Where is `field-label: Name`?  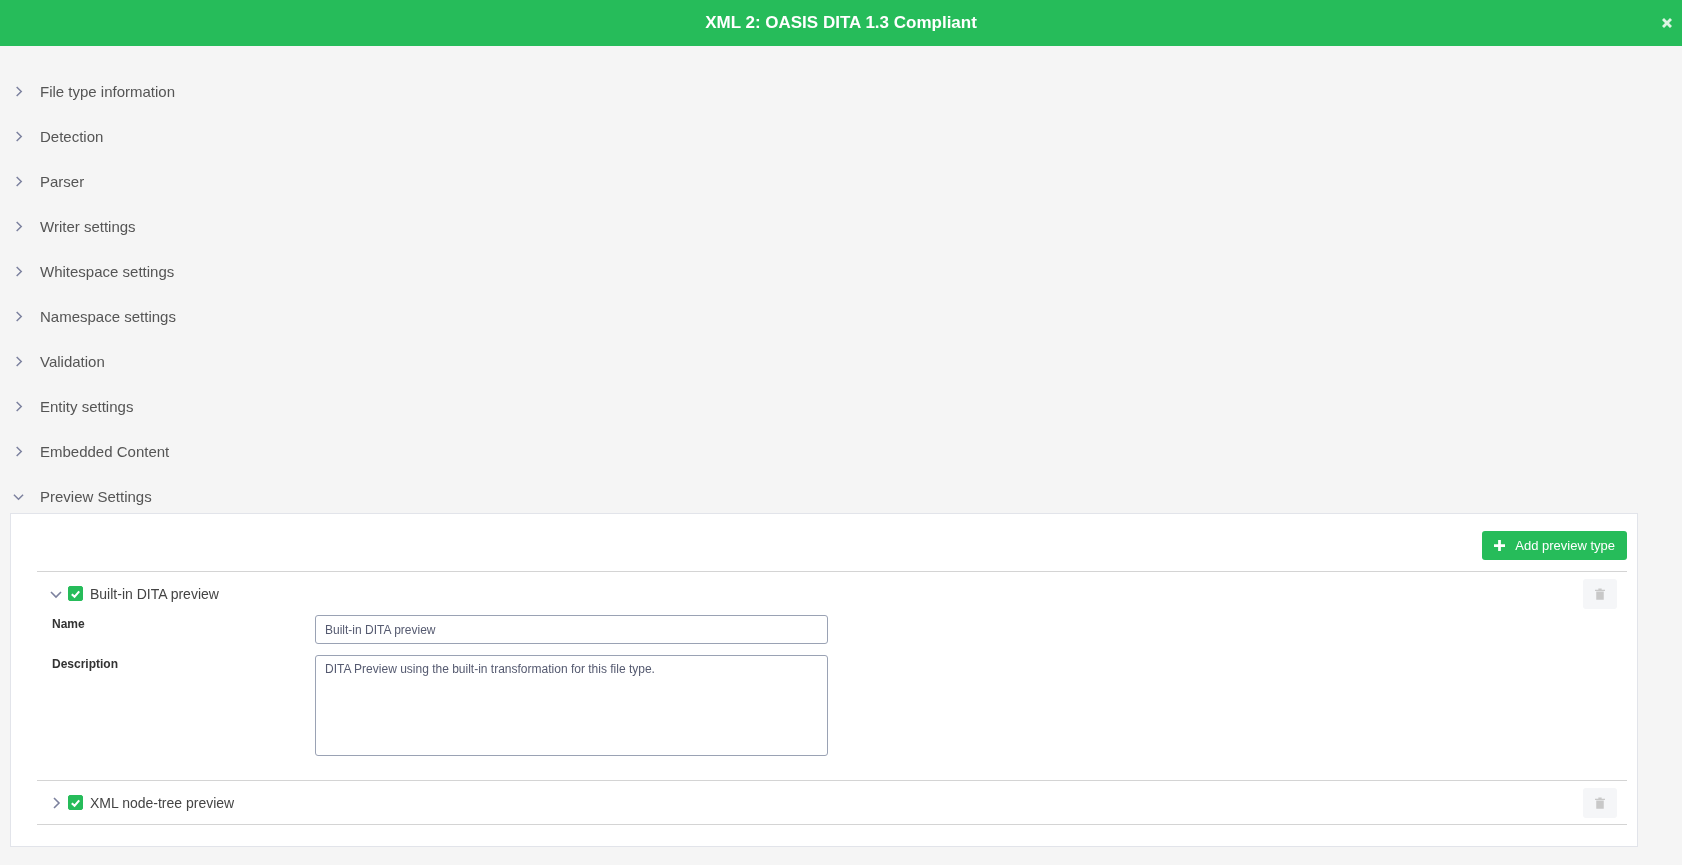
field-label: Name is located at coordinates (69, 623).